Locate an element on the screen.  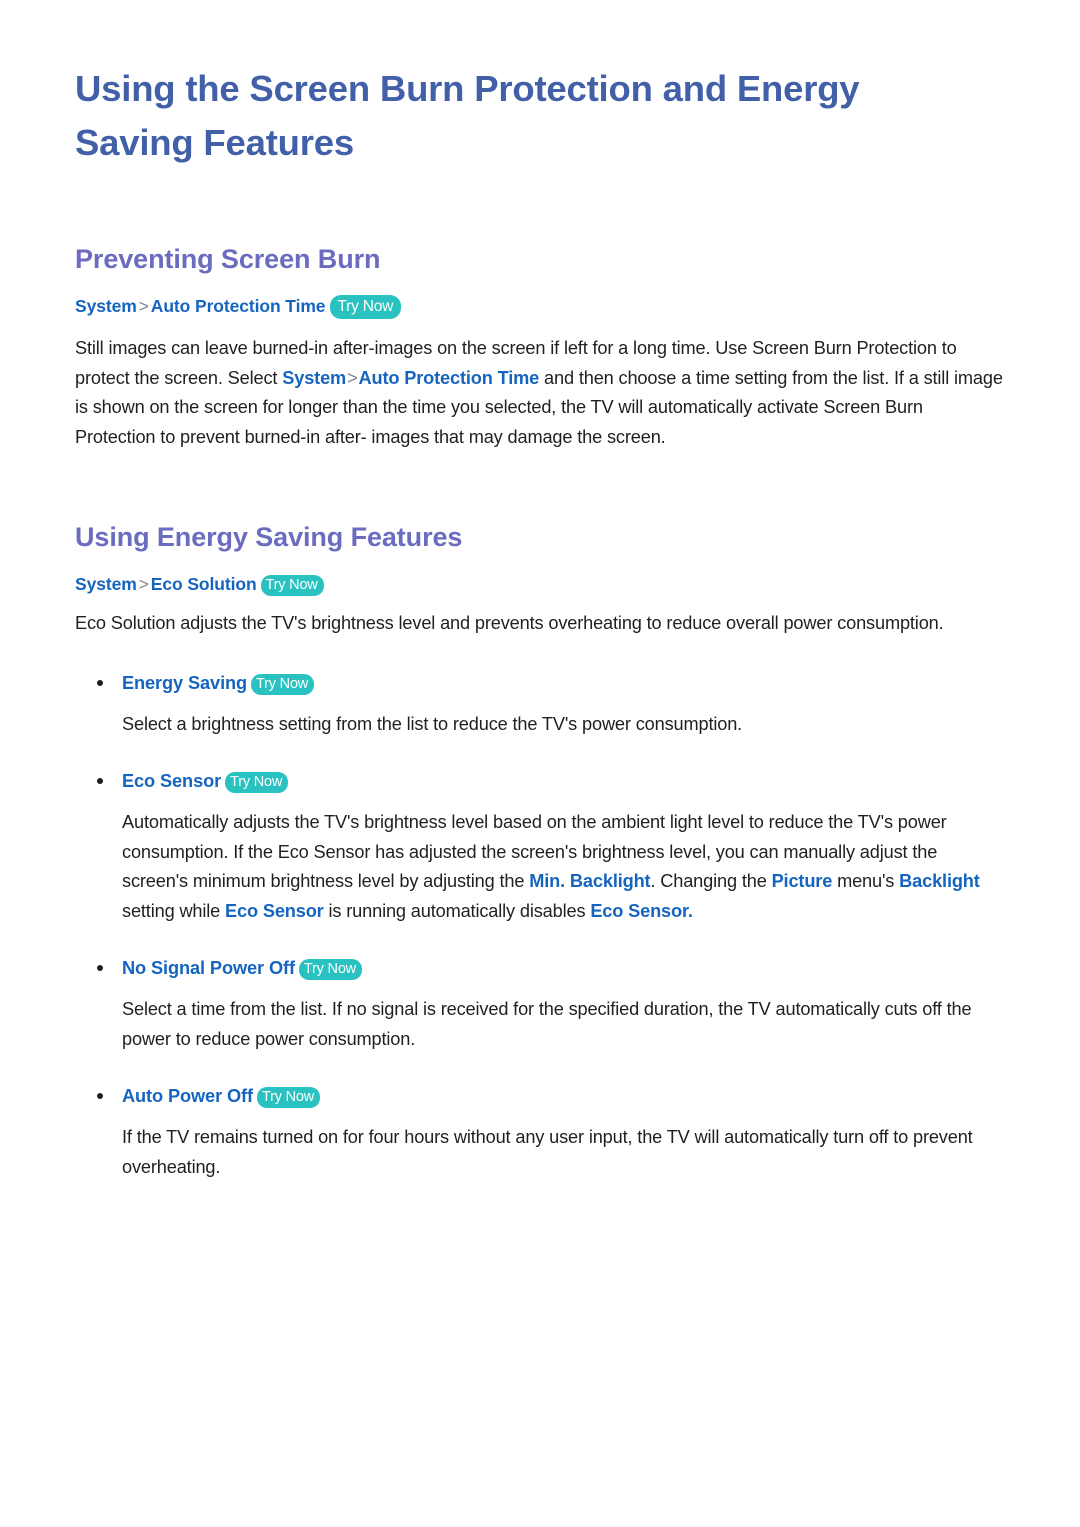
section-heading-preventing-screen-burn: Preventing Screen Burn is located at coordinates (228, 259).